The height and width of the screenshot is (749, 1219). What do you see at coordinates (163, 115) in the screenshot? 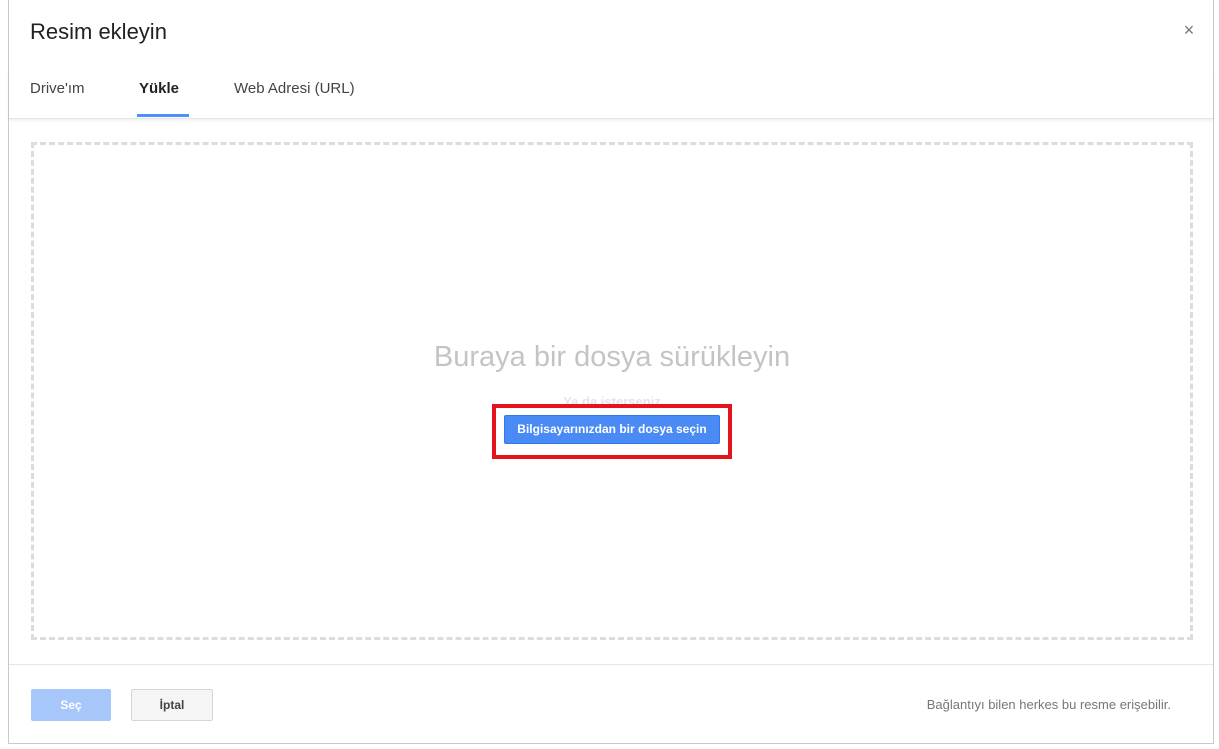
I see `active-tab-indicator` at bounding box center [163, 115].